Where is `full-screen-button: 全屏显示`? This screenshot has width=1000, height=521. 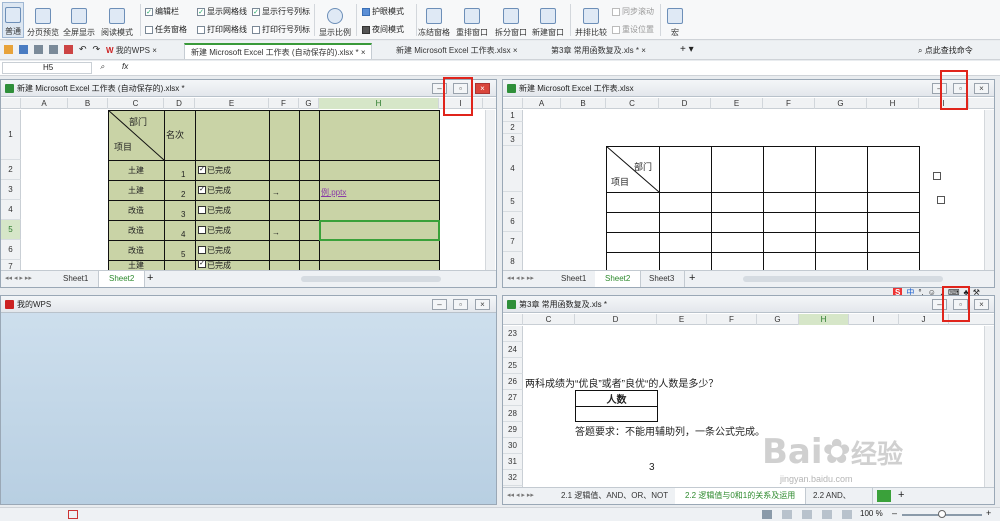
full-screen-button: 全屏显示 is located at coordinates (79, 20).